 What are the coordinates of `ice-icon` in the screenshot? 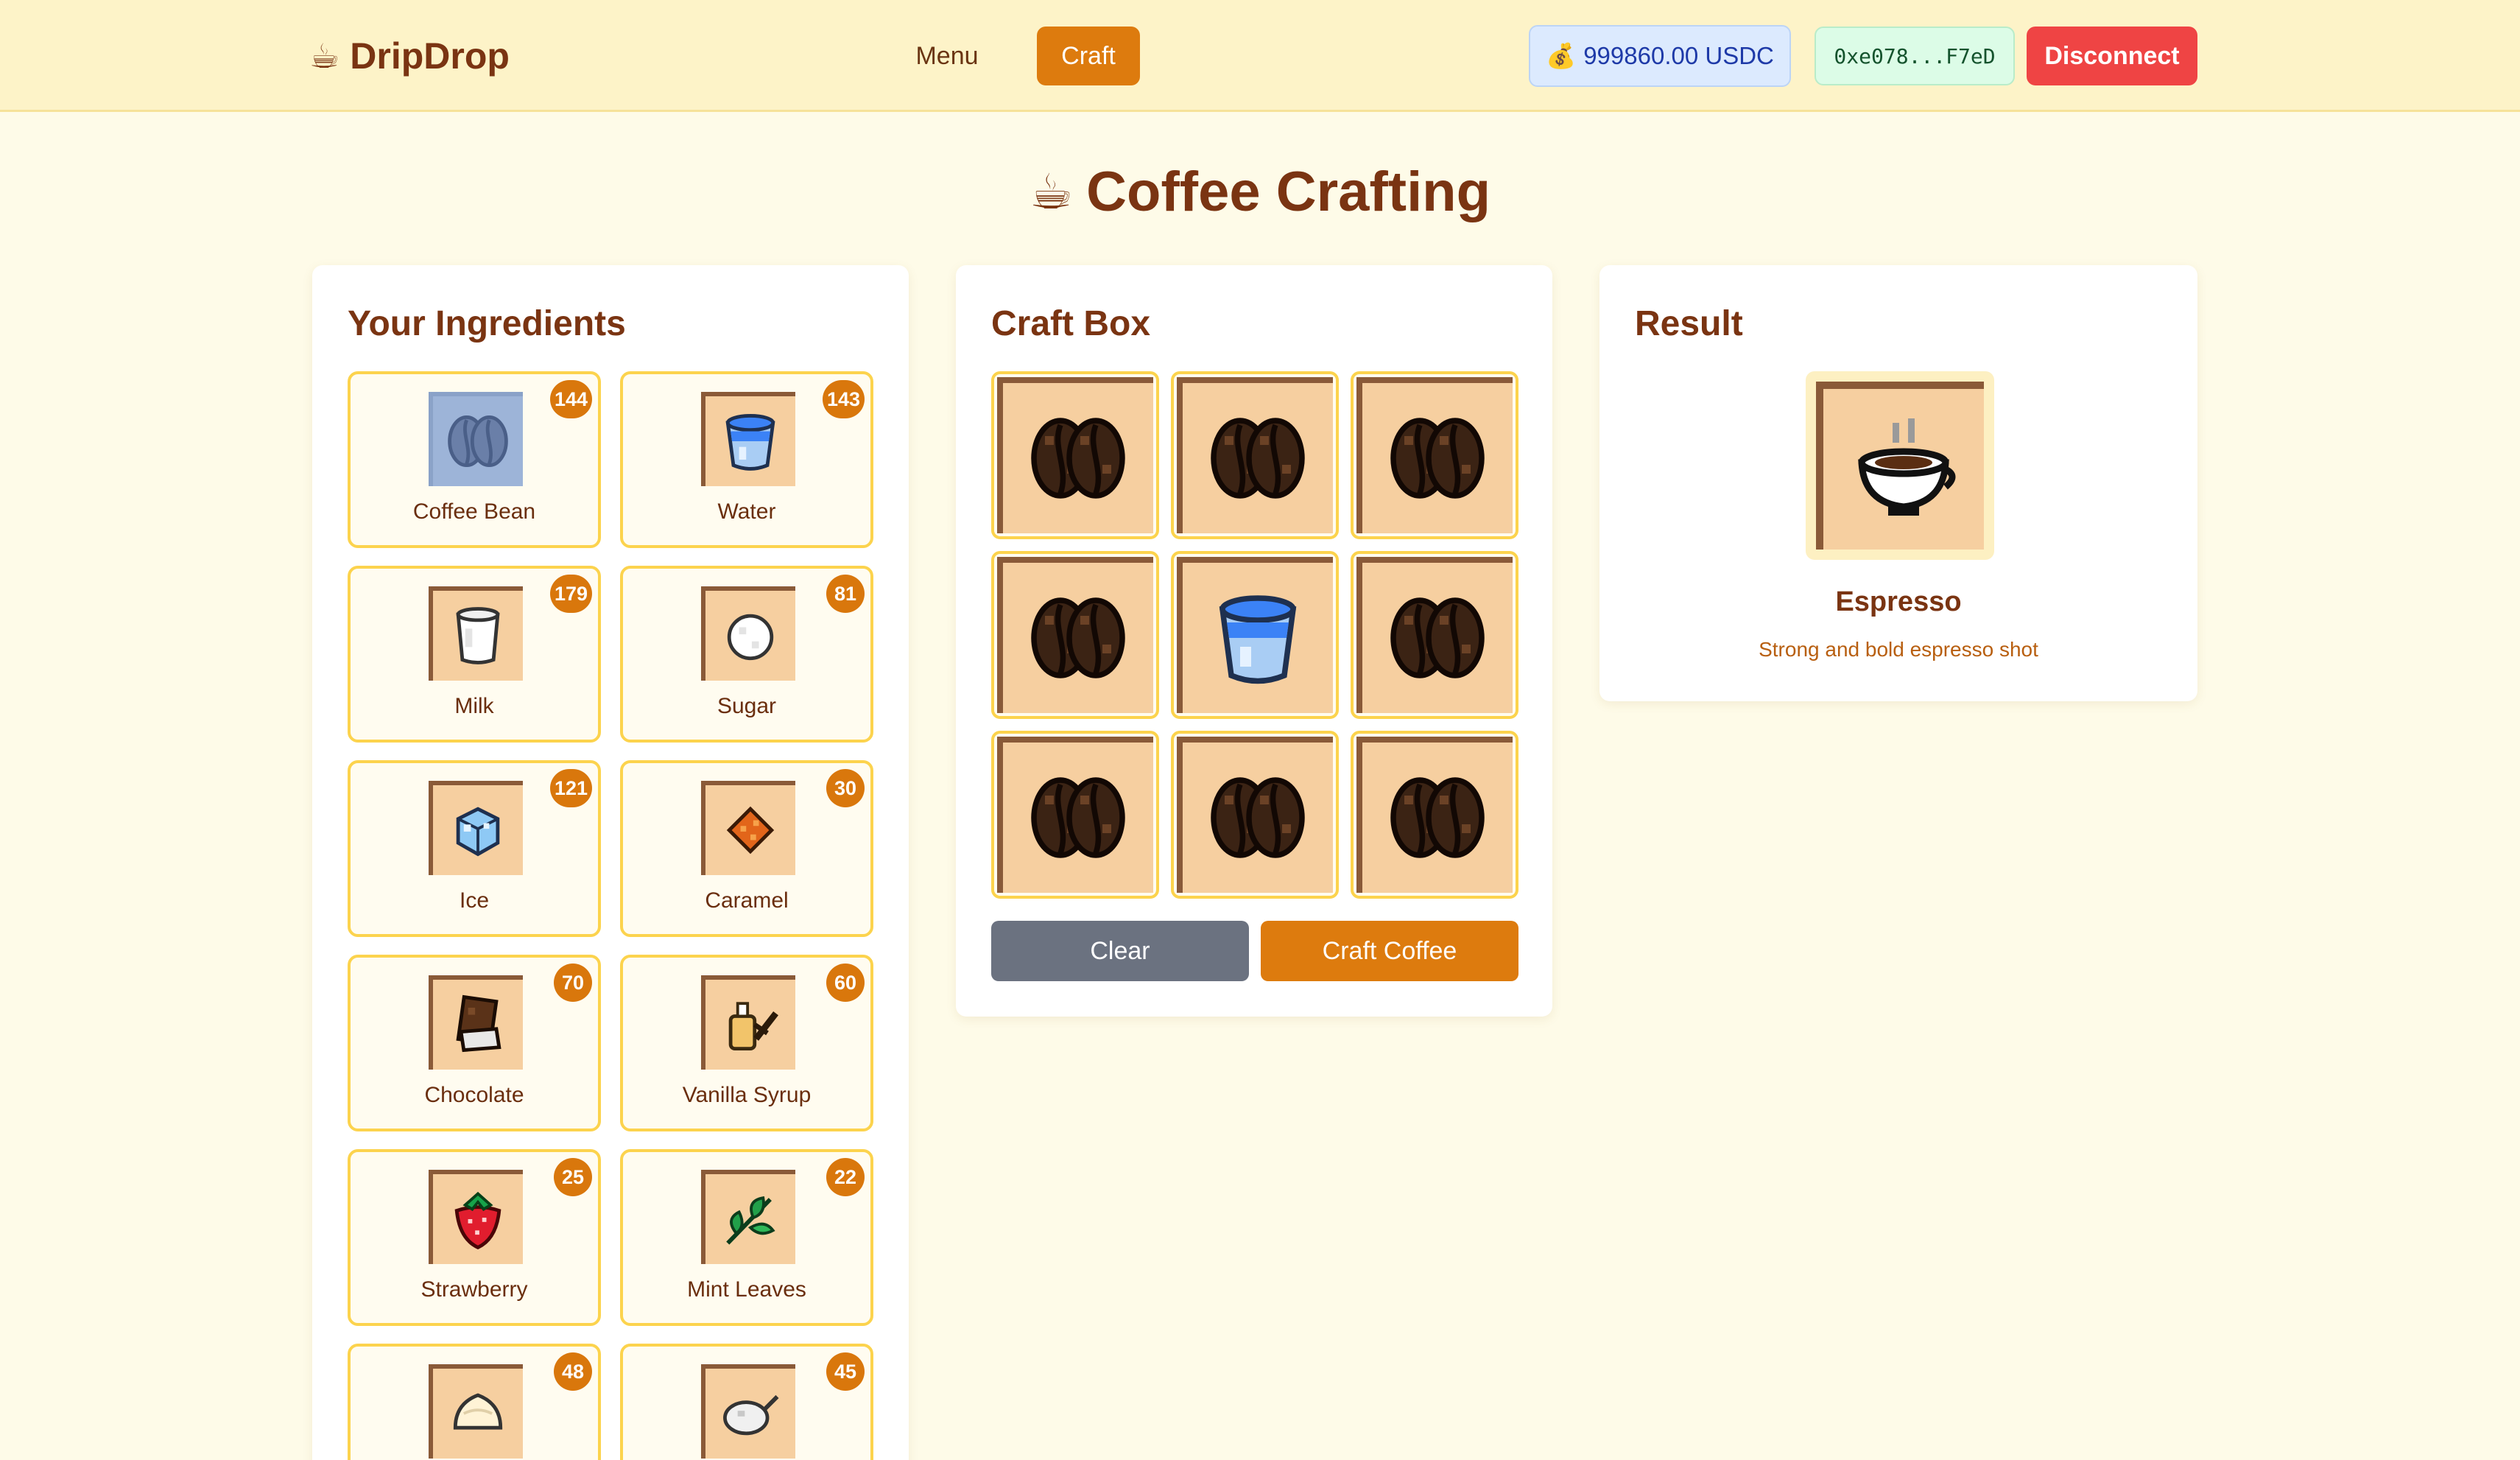 It's located at (478, 830).